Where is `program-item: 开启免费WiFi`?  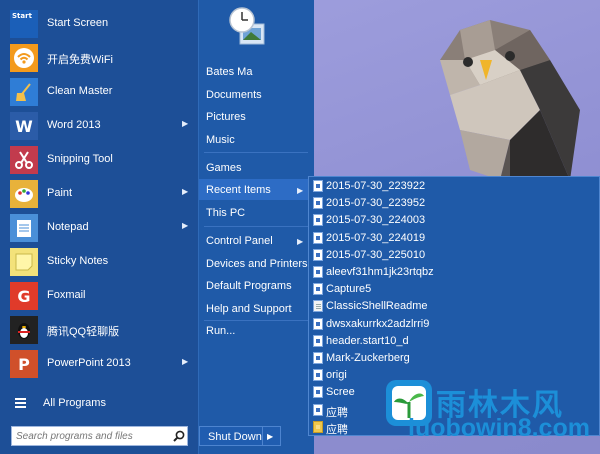 program-item: 开启免费WiFi is located at coordinates (99, 58).